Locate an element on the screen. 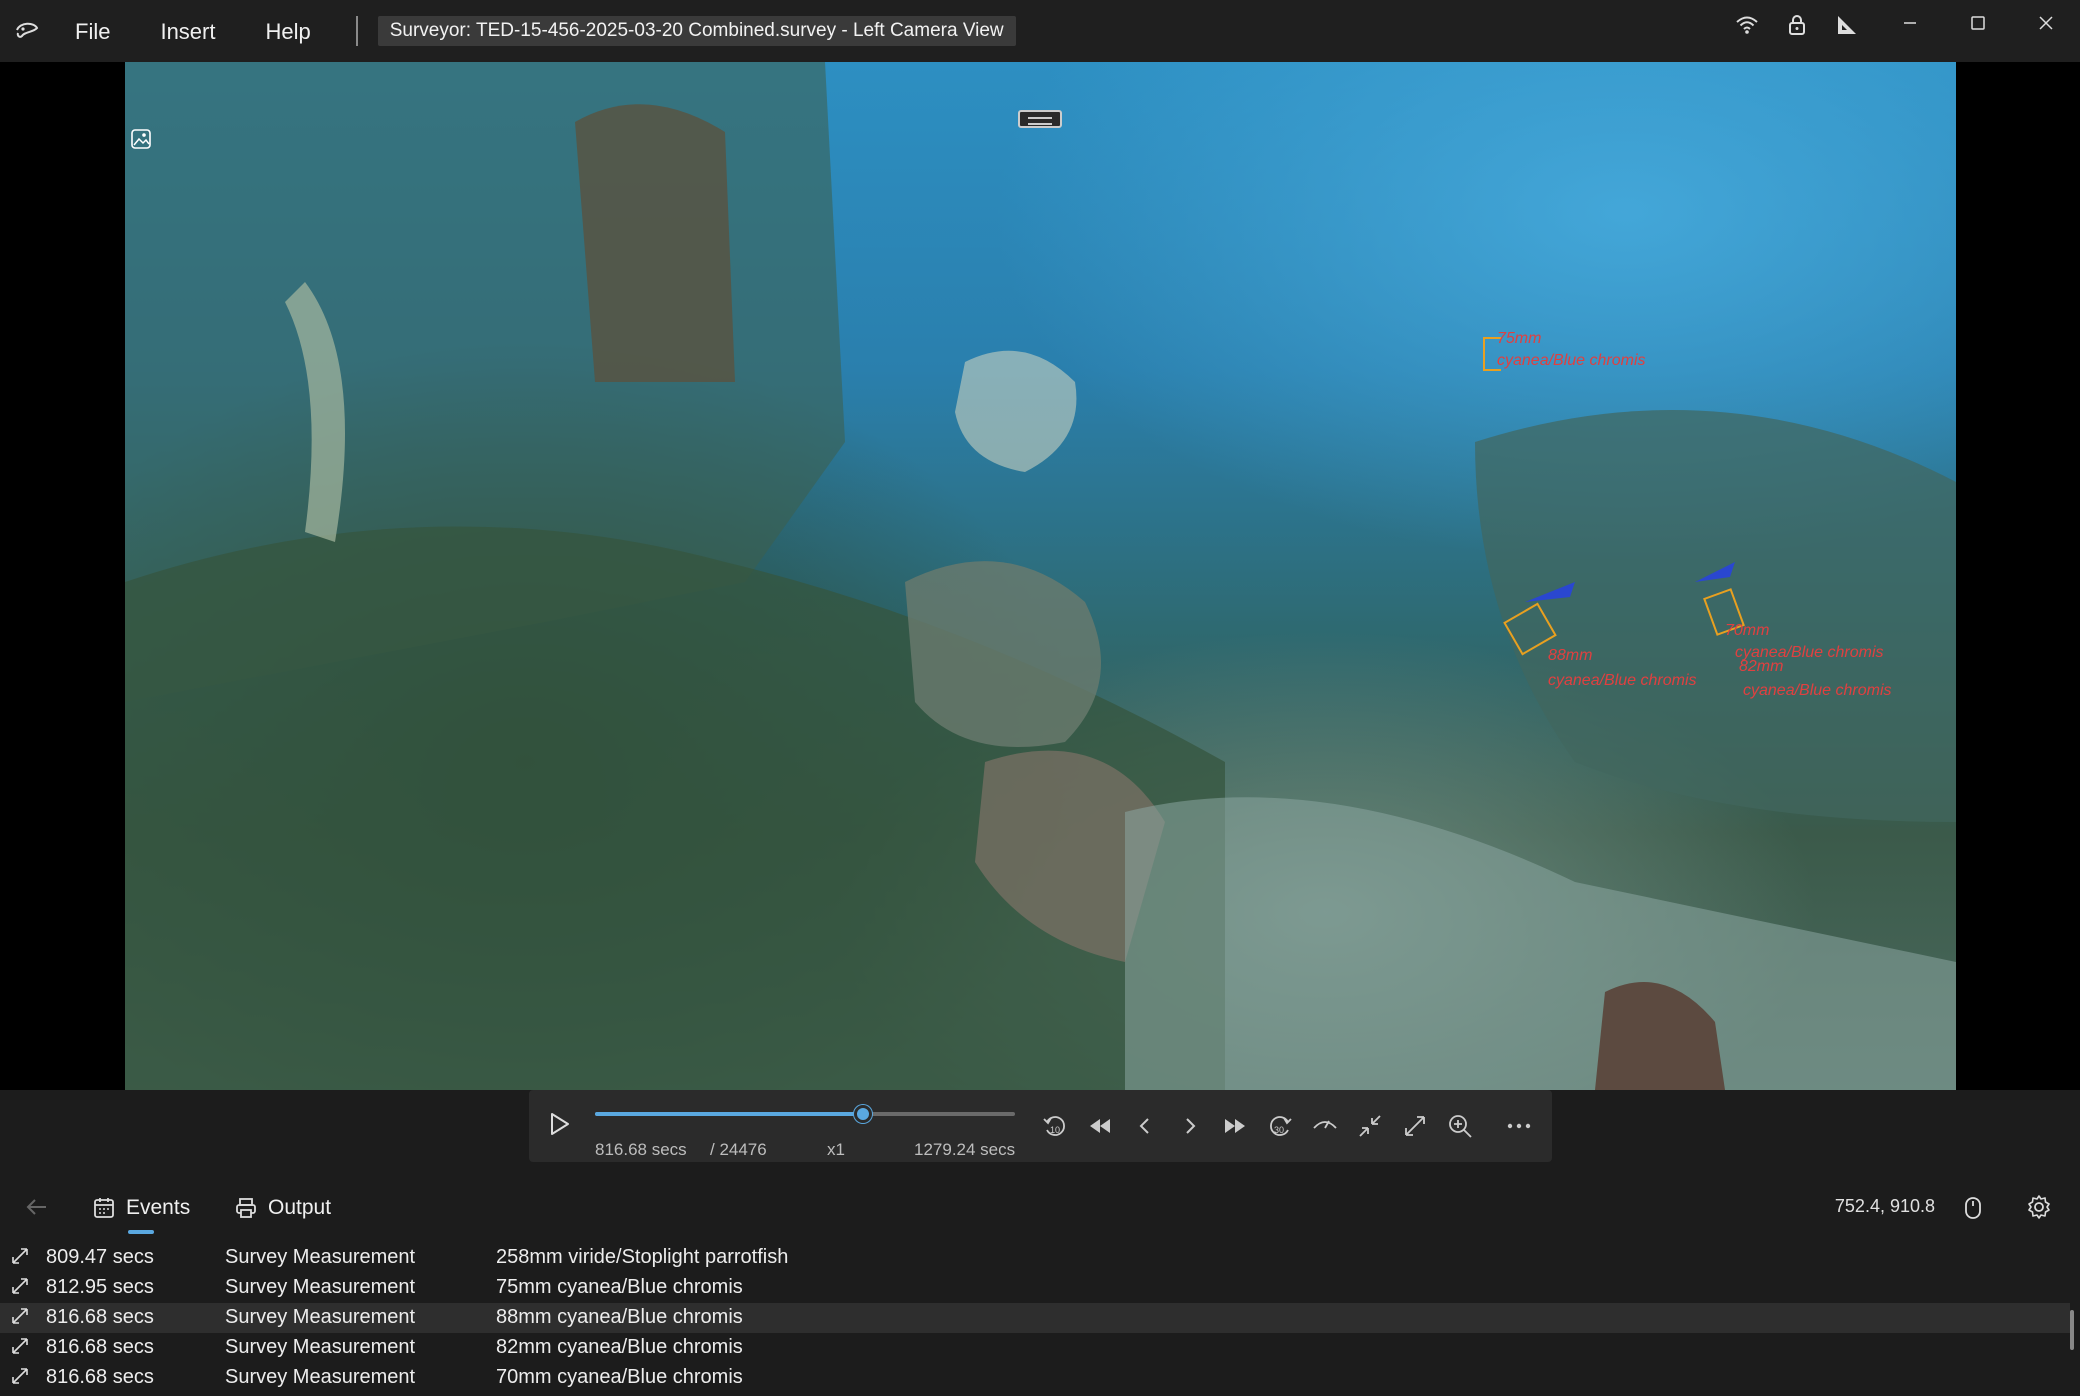 Image resolution: width=2080 pixels, height=1396 pixels. expand-arrows-icon is located at coordinates (1414, 1125).